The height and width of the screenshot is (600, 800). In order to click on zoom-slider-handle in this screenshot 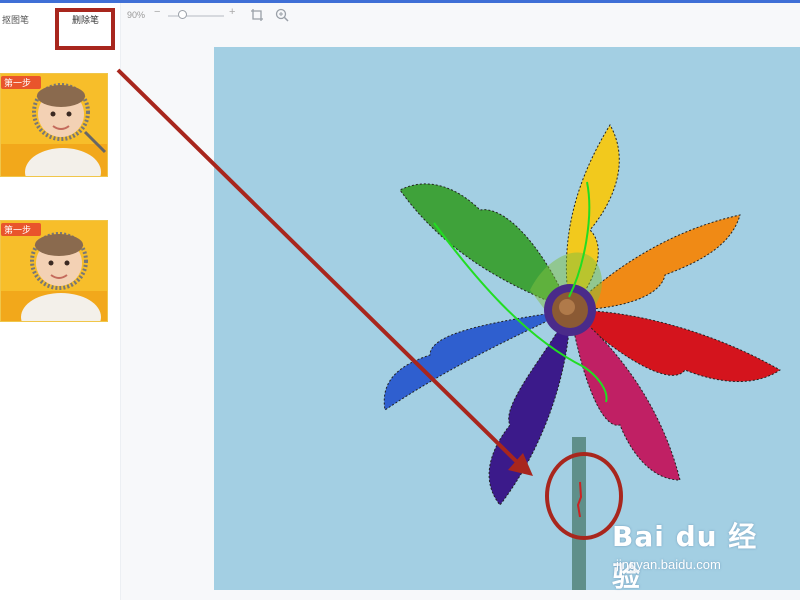, I will do `click(182, 14)`.